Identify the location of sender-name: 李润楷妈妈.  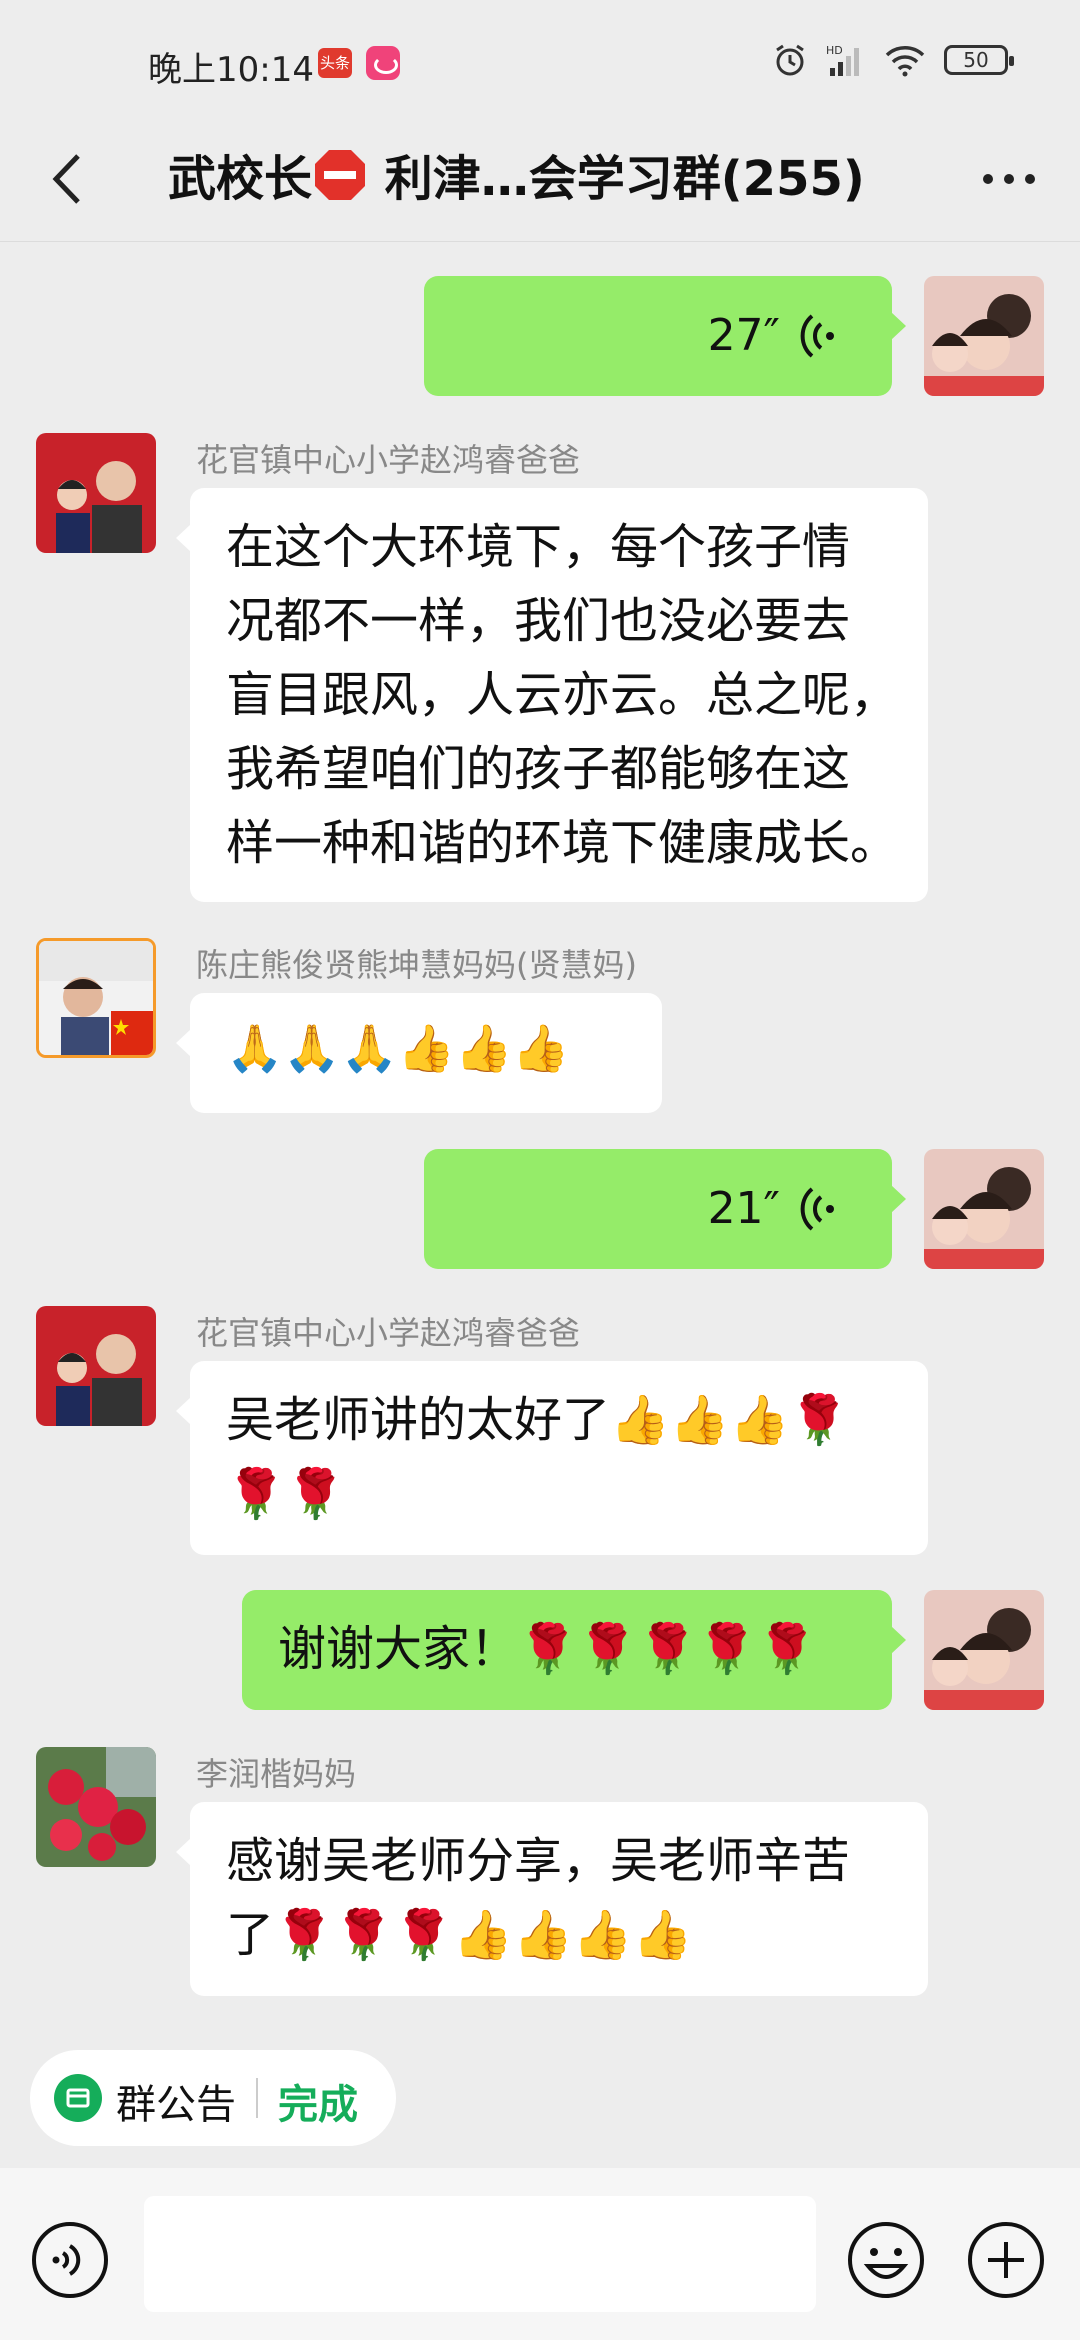
(276, 1774).